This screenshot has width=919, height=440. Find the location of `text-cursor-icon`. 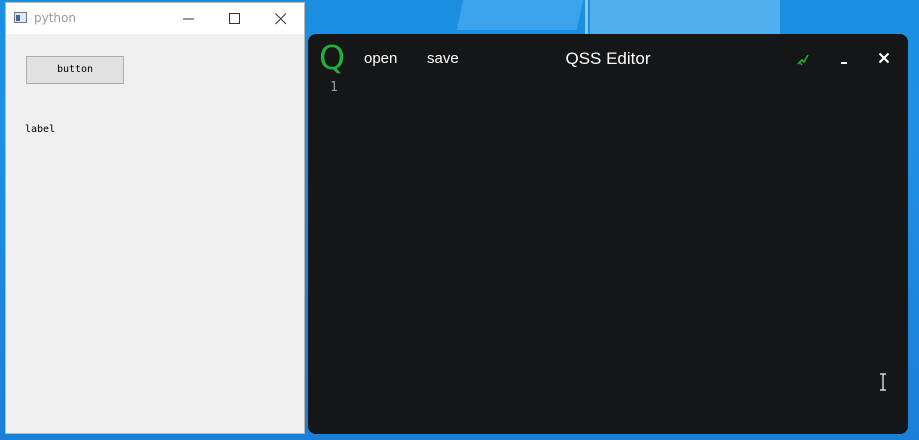

text-cursor-icon is located at coordinates (883, 382).